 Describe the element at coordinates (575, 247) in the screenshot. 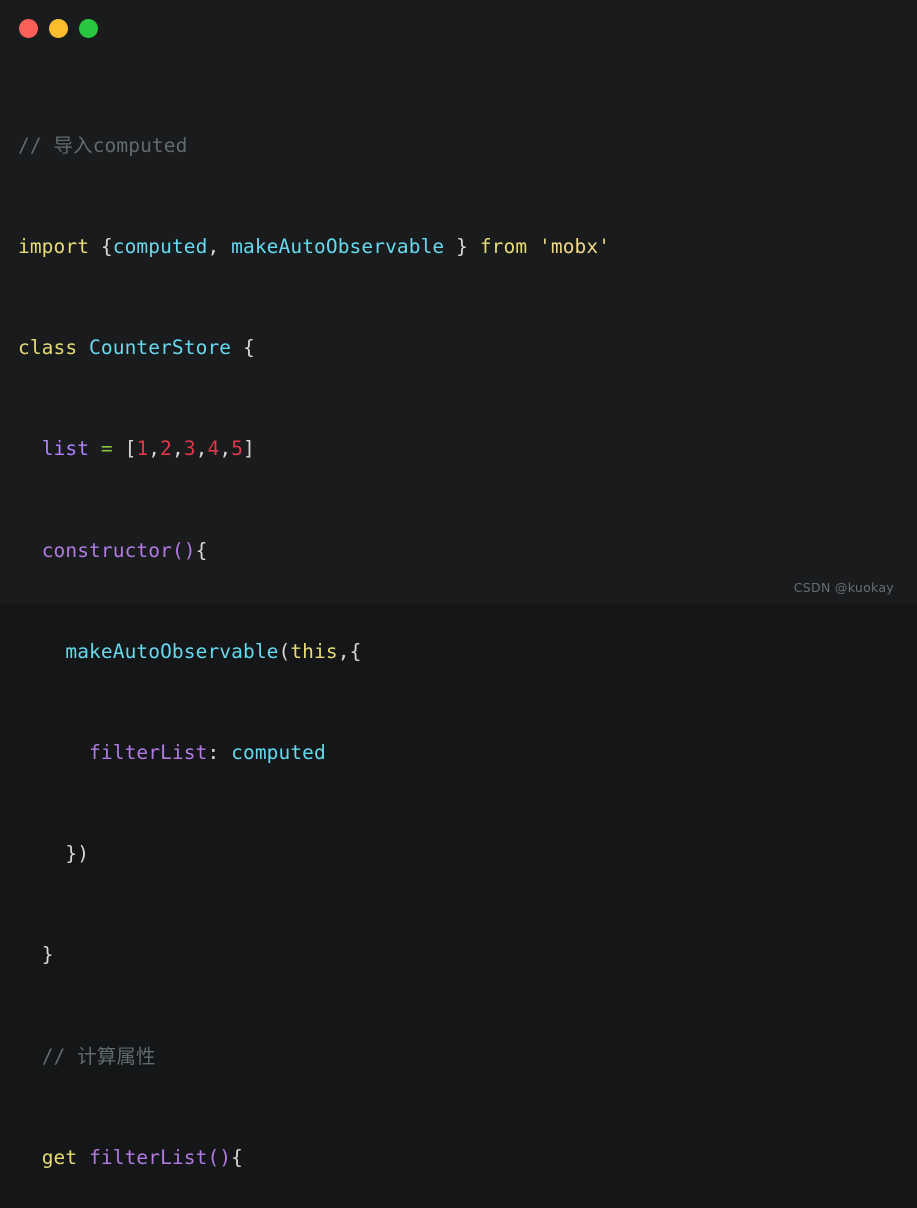

I see `string-token: 'mobx'` at that location.